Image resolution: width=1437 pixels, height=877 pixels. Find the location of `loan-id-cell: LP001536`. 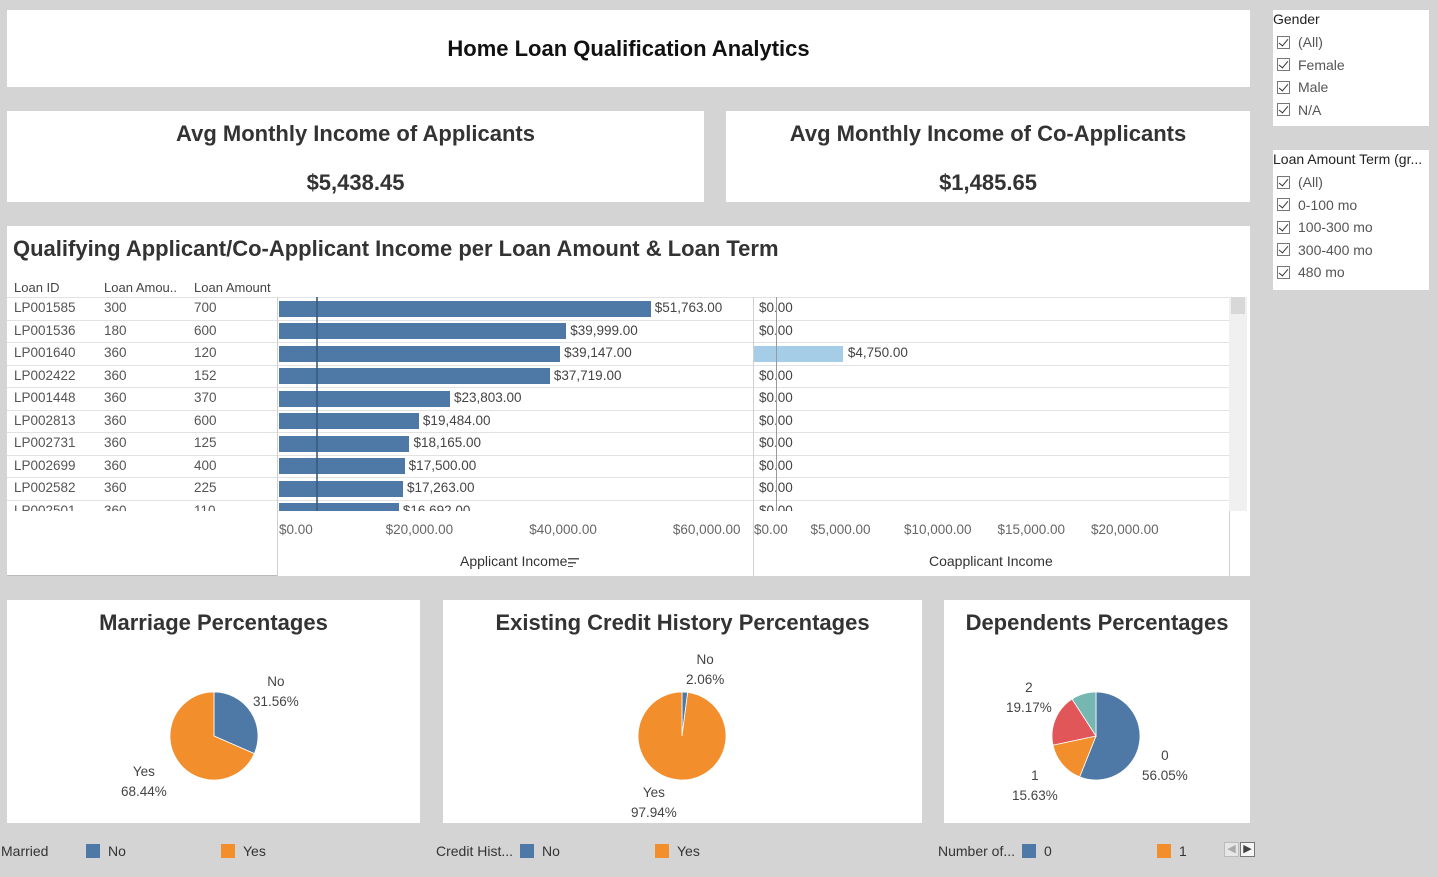

loan-id-cell: LP001536 is located at coordinates (45, 330).